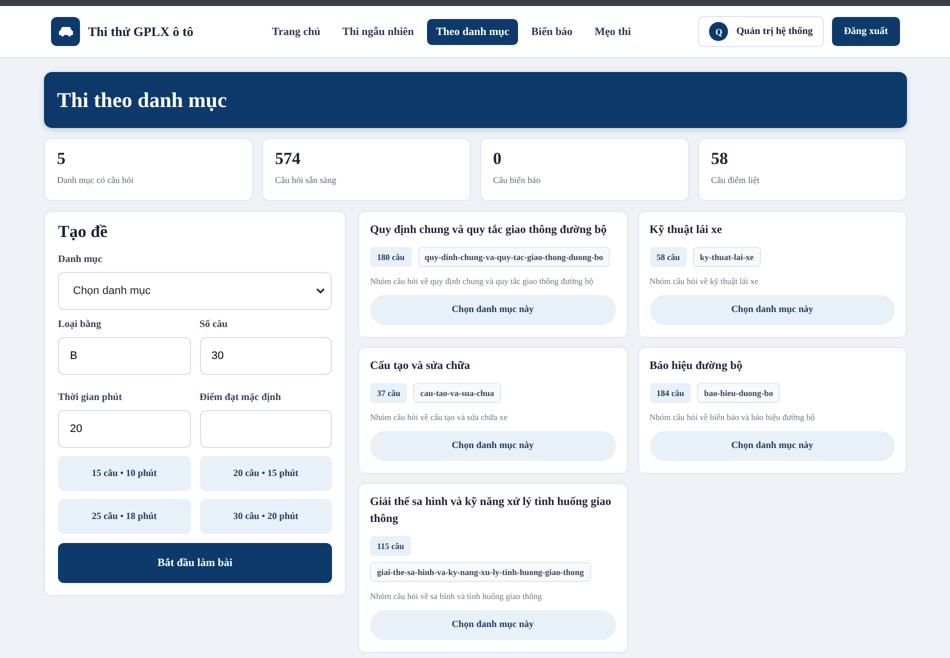  What do you see at coordinates (457, 393) in the screenshot?
I see `category-slug: cau-tao-va-sua-chua` at bounding box center [457, 393].